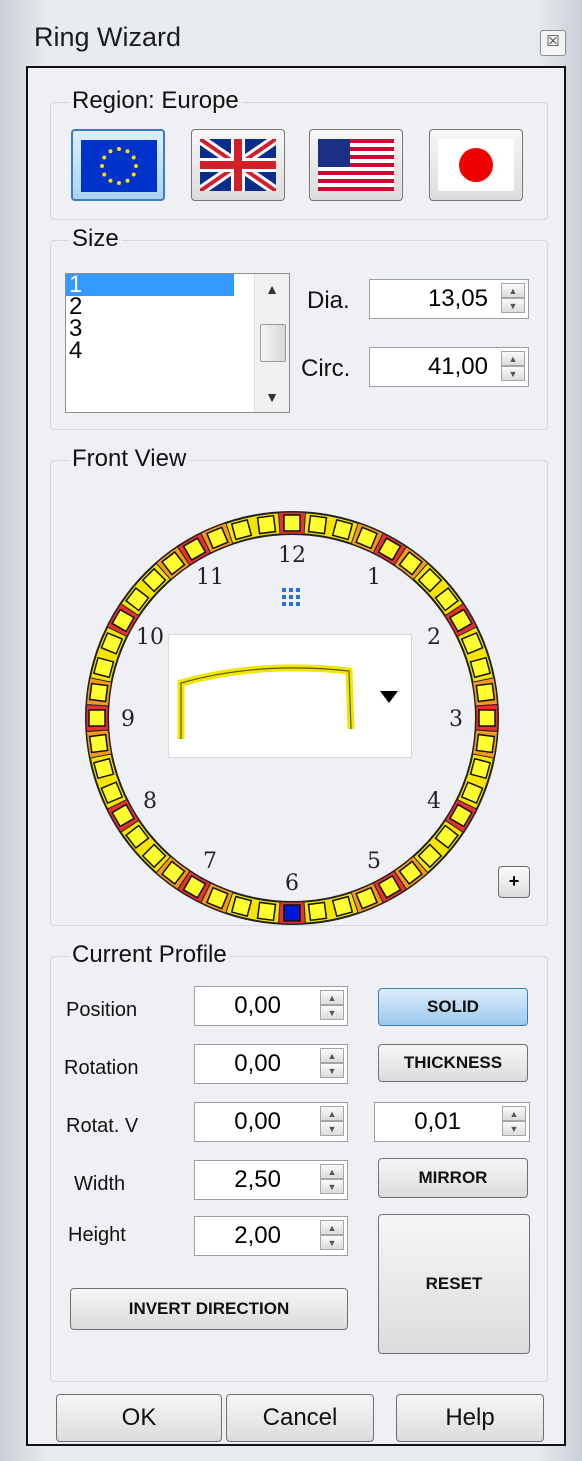 The image size is (582, 1461). I want to click on region-group: Region: Europe, so click(299, 153).